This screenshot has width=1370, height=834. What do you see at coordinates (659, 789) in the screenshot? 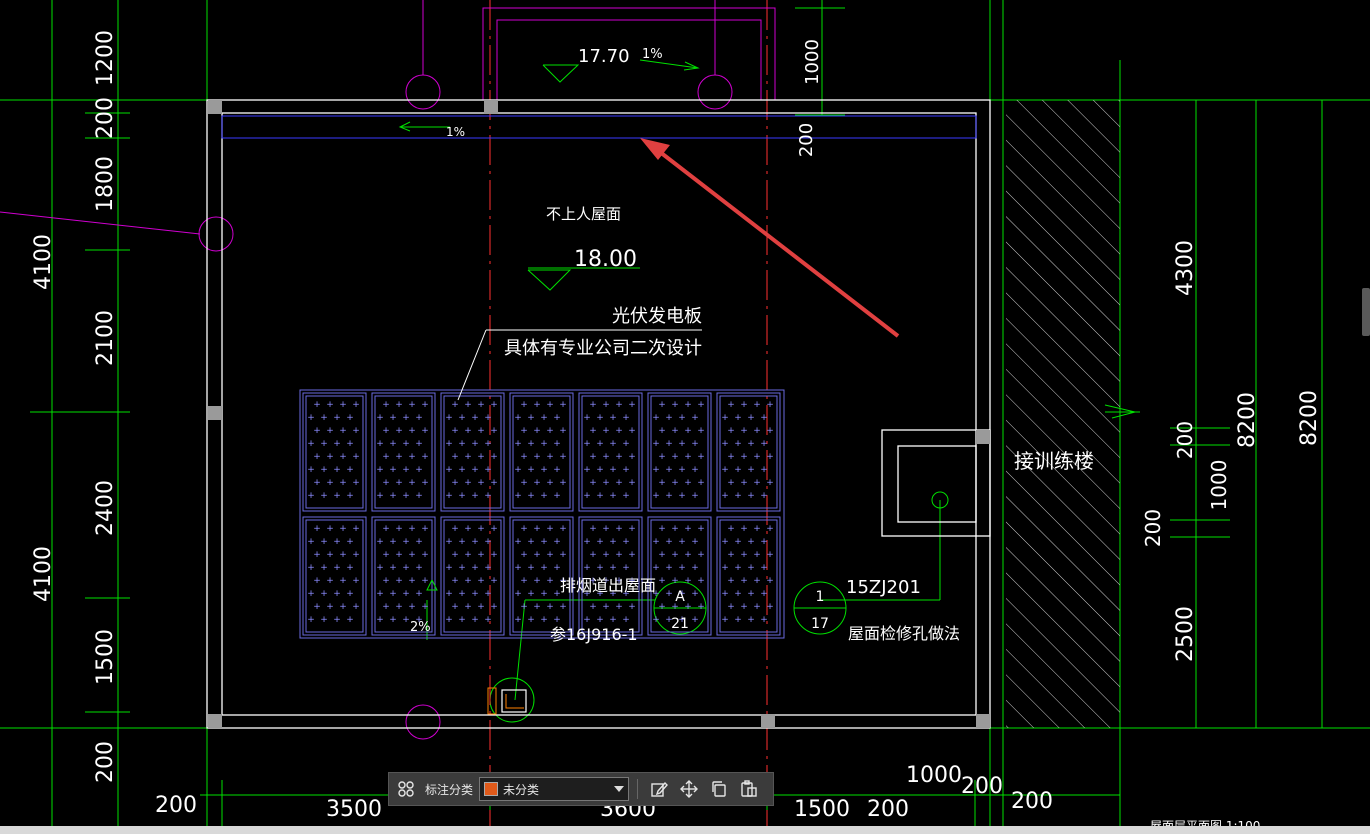
I see `edit-icon` at bounding box center [659, 789].